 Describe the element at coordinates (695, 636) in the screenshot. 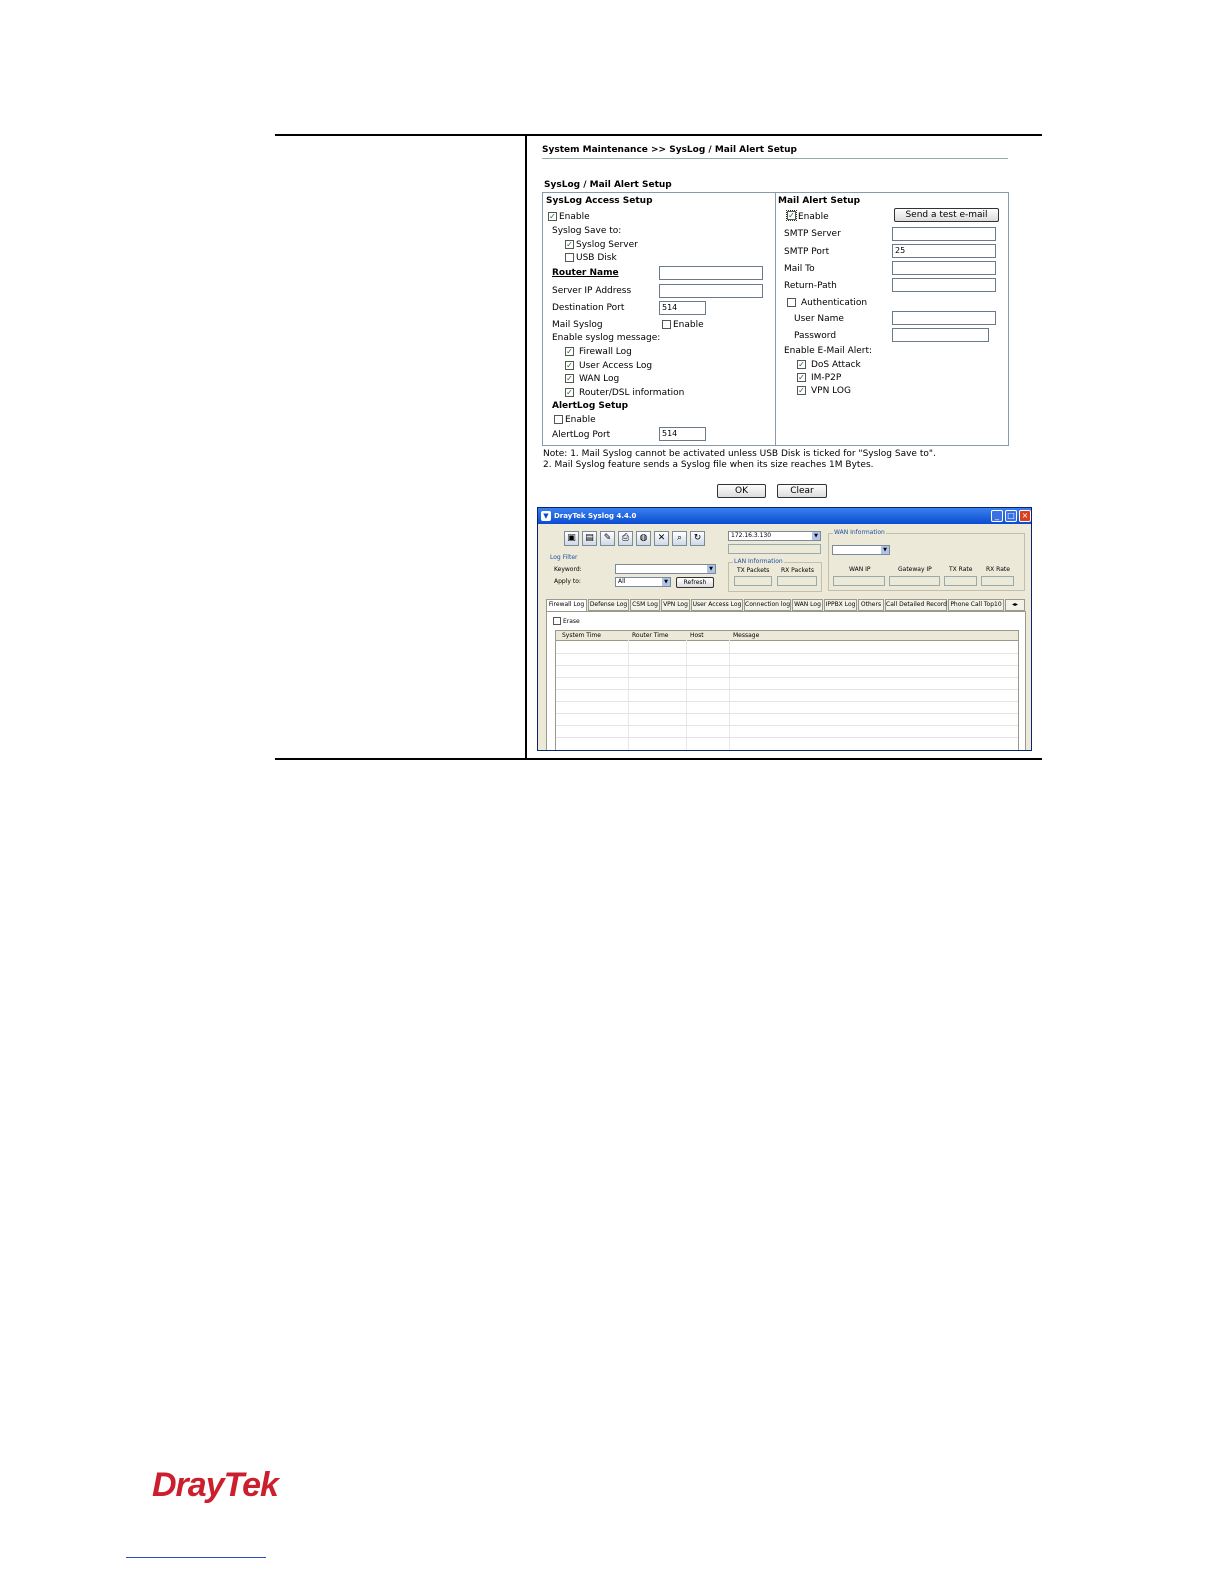

I see `column-host: Host` at that location.